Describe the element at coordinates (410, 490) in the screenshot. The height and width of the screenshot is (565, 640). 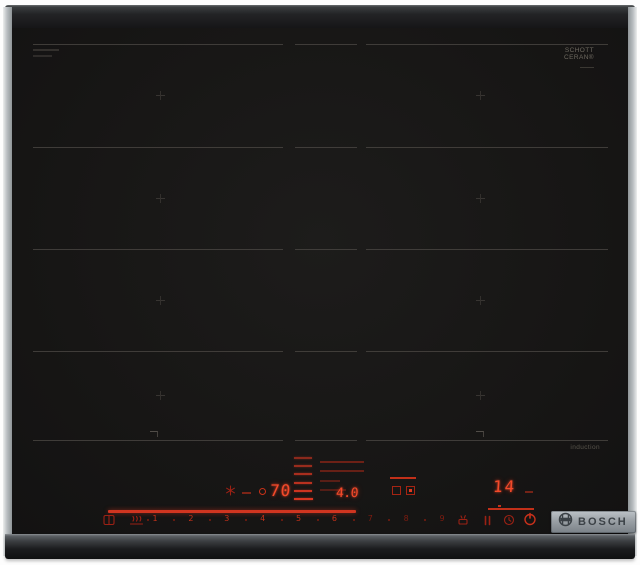
I see `flex-transfer-icon-right` at that location.